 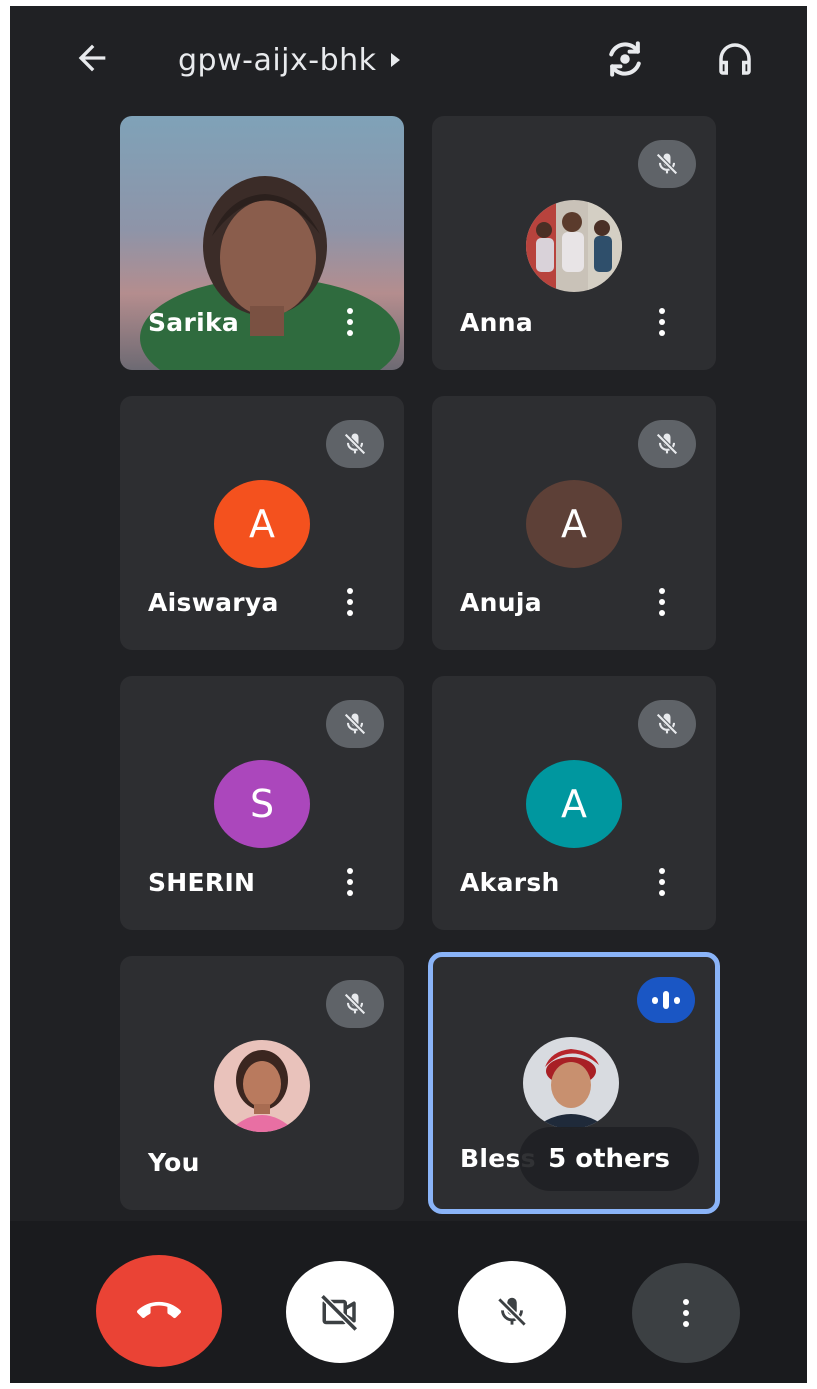 What do you see at coordinates (395, 60) in the screenshot?
I see `caret-right-icon` at bounding box center [395, 60].